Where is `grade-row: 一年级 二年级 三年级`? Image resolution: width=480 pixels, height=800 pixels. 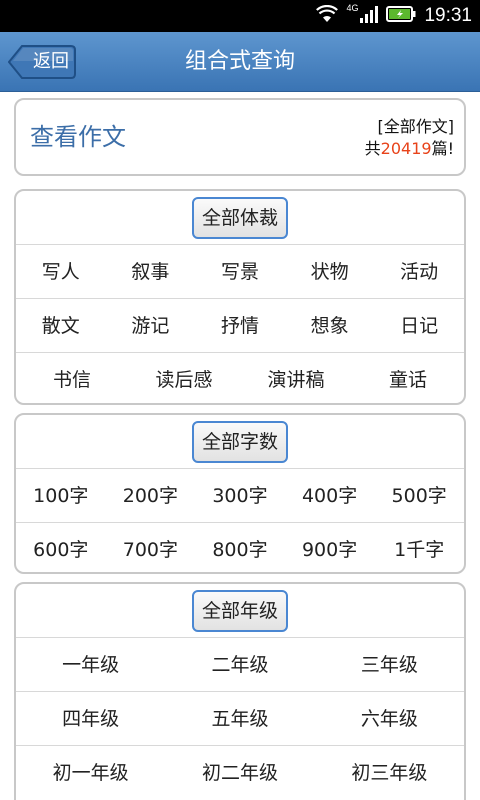 grade-row: 一年级 二年级 三年级 is located at coordinates (240, 665).